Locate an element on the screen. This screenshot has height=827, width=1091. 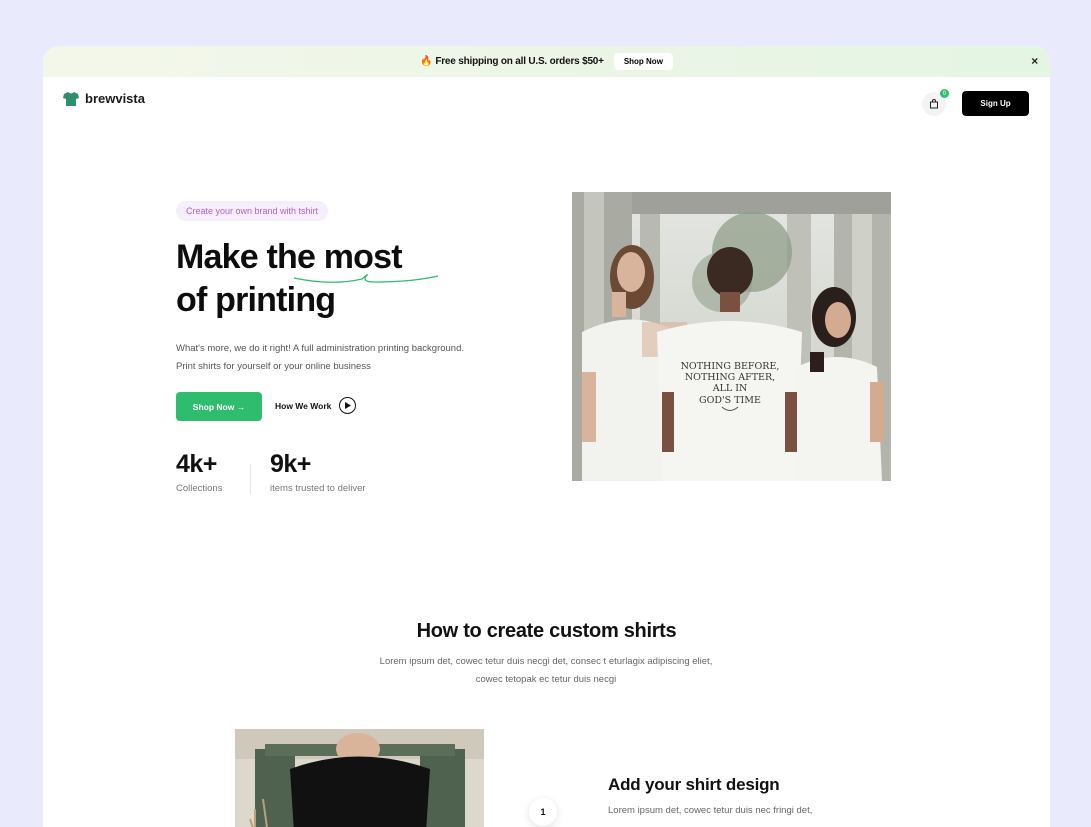
bag-icon is located at coordinates (934, 104).